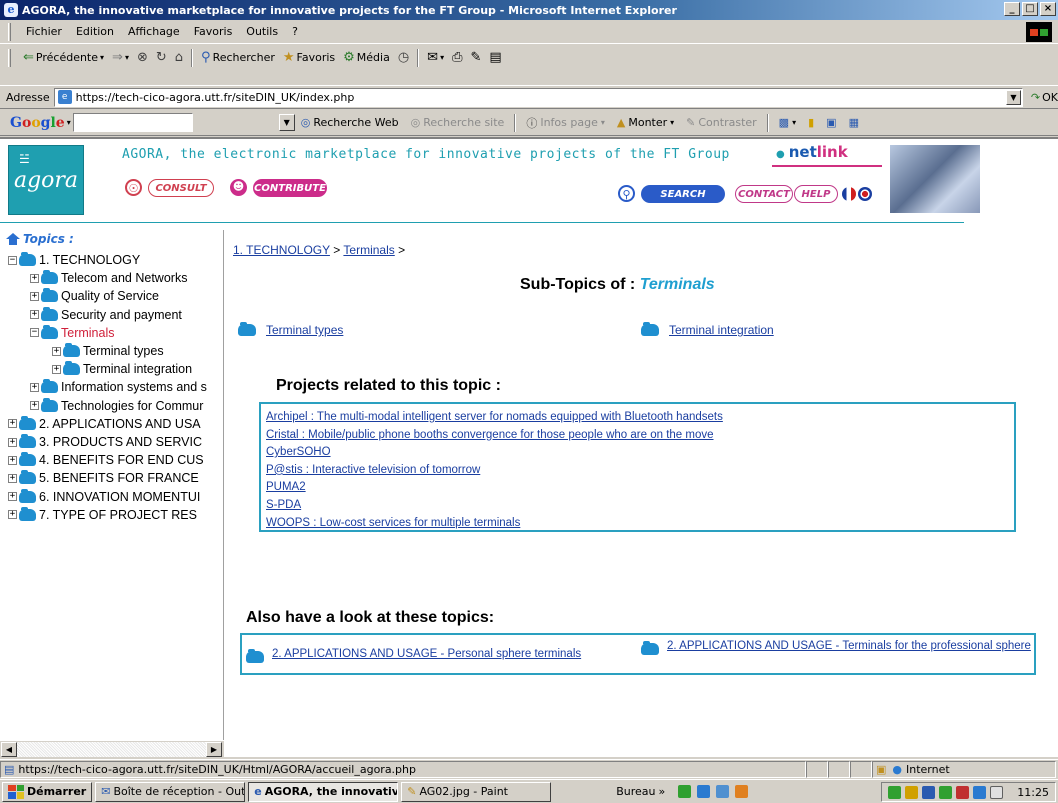 This screenshot has height=803, width=1058. Describe the element at coordinates (458, 122) in the screenshot. I see `site-search-button: ◎ Recherche site` at that location.